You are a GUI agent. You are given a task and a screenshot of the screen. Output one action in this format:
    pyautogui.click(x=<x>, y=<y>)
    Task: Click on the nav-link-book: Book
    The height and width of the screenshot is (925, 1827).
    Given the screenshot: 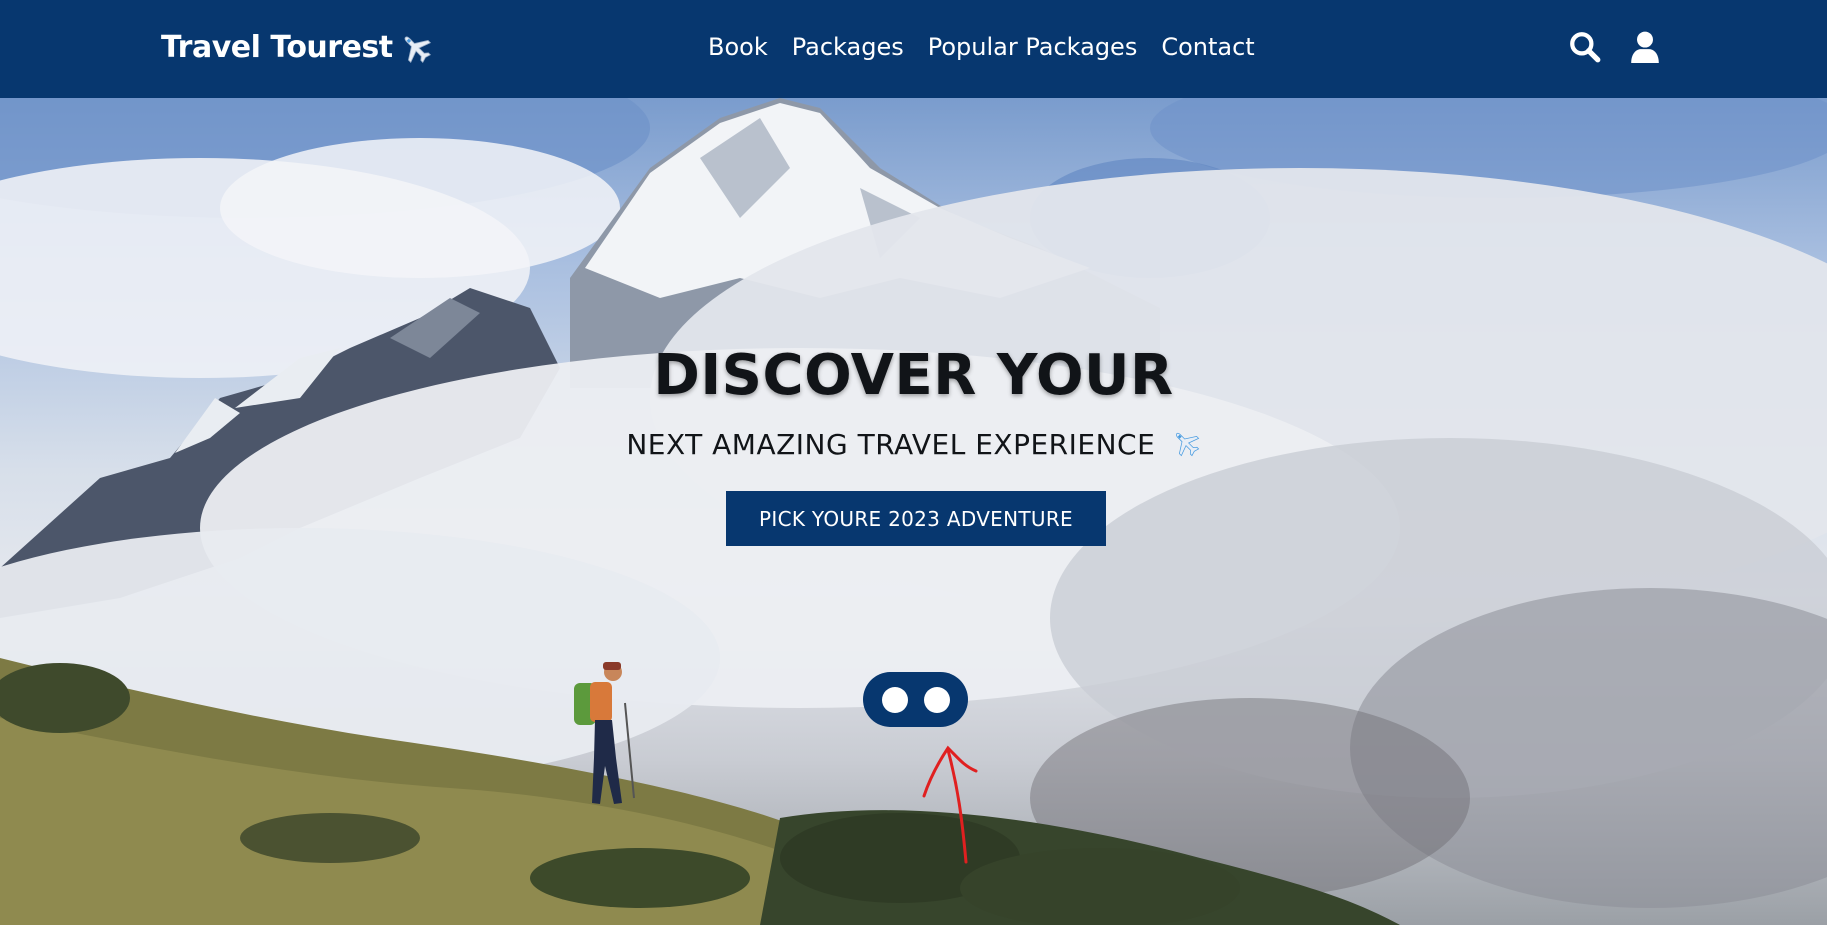 What is the action you would take?
    pyautogui.click(x=738, y=47)
    